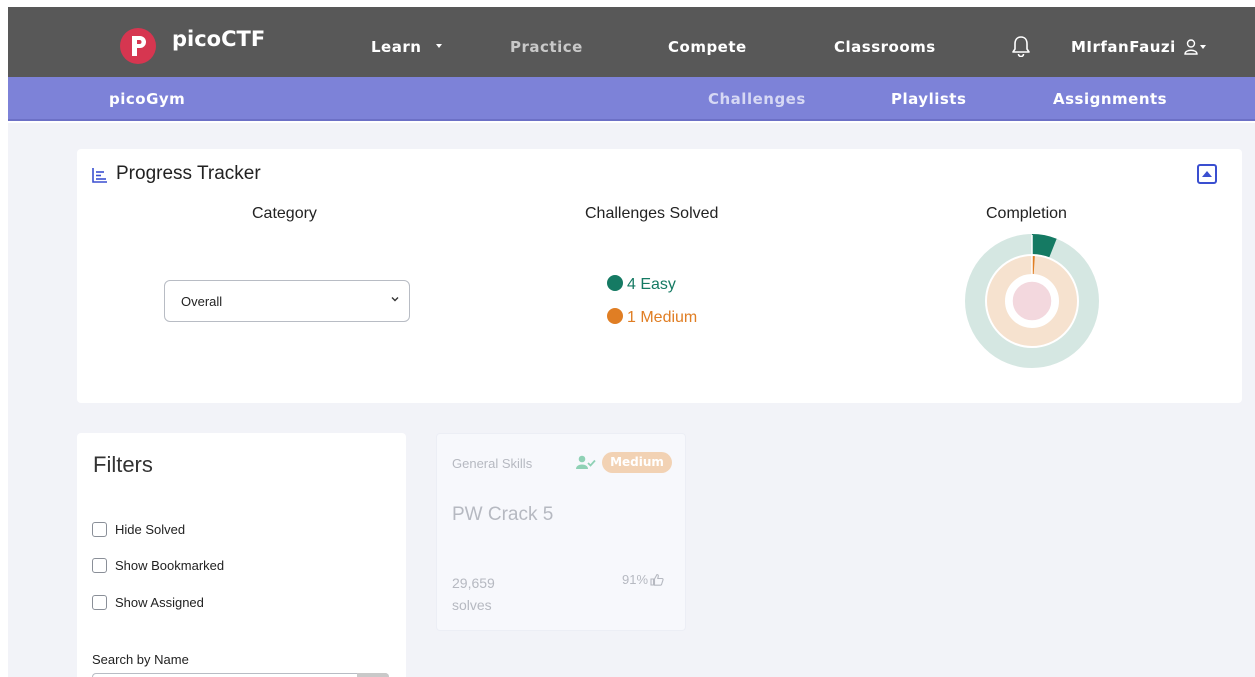 The width and height of the screenshot is (1255, 677). I want to click on hide-solved-checkbox, so click(99, 529).